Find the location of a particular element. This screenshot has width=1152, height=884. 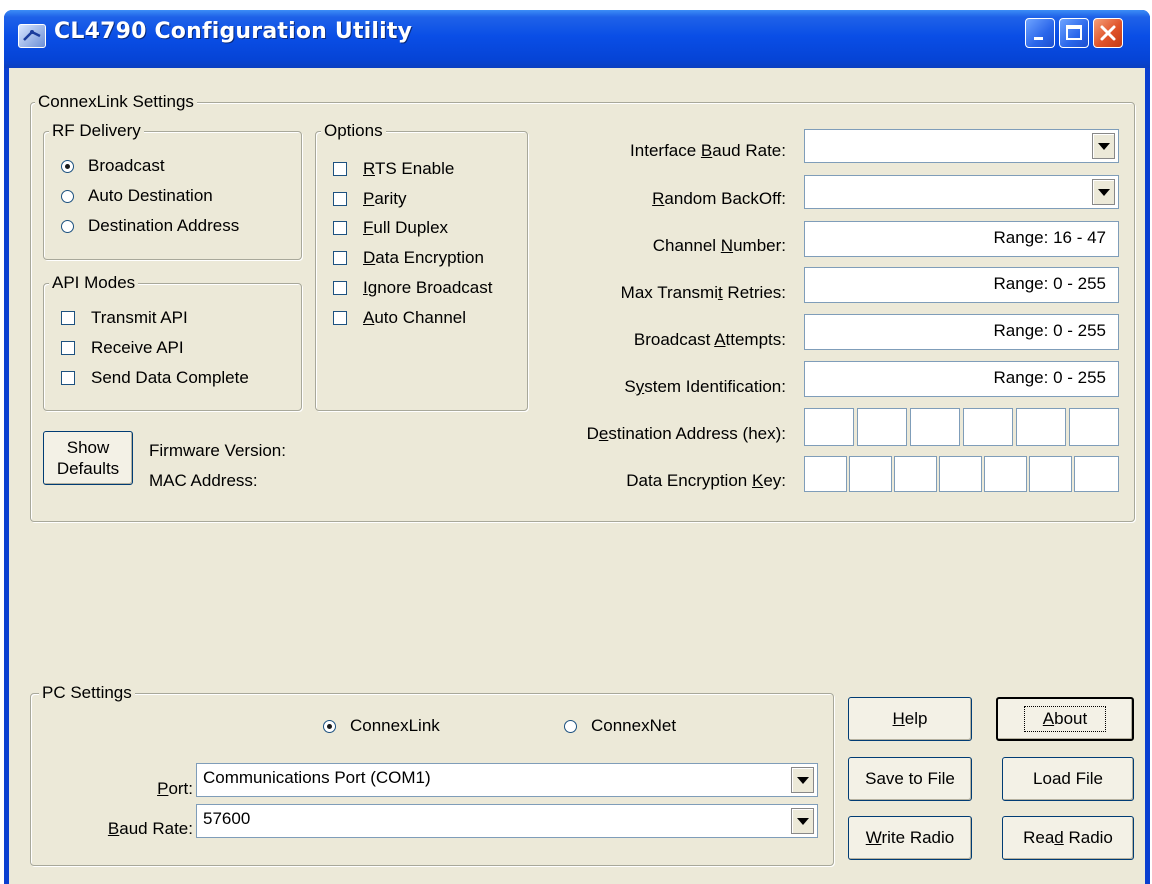

close-button is located at coordinates (1108, 33).